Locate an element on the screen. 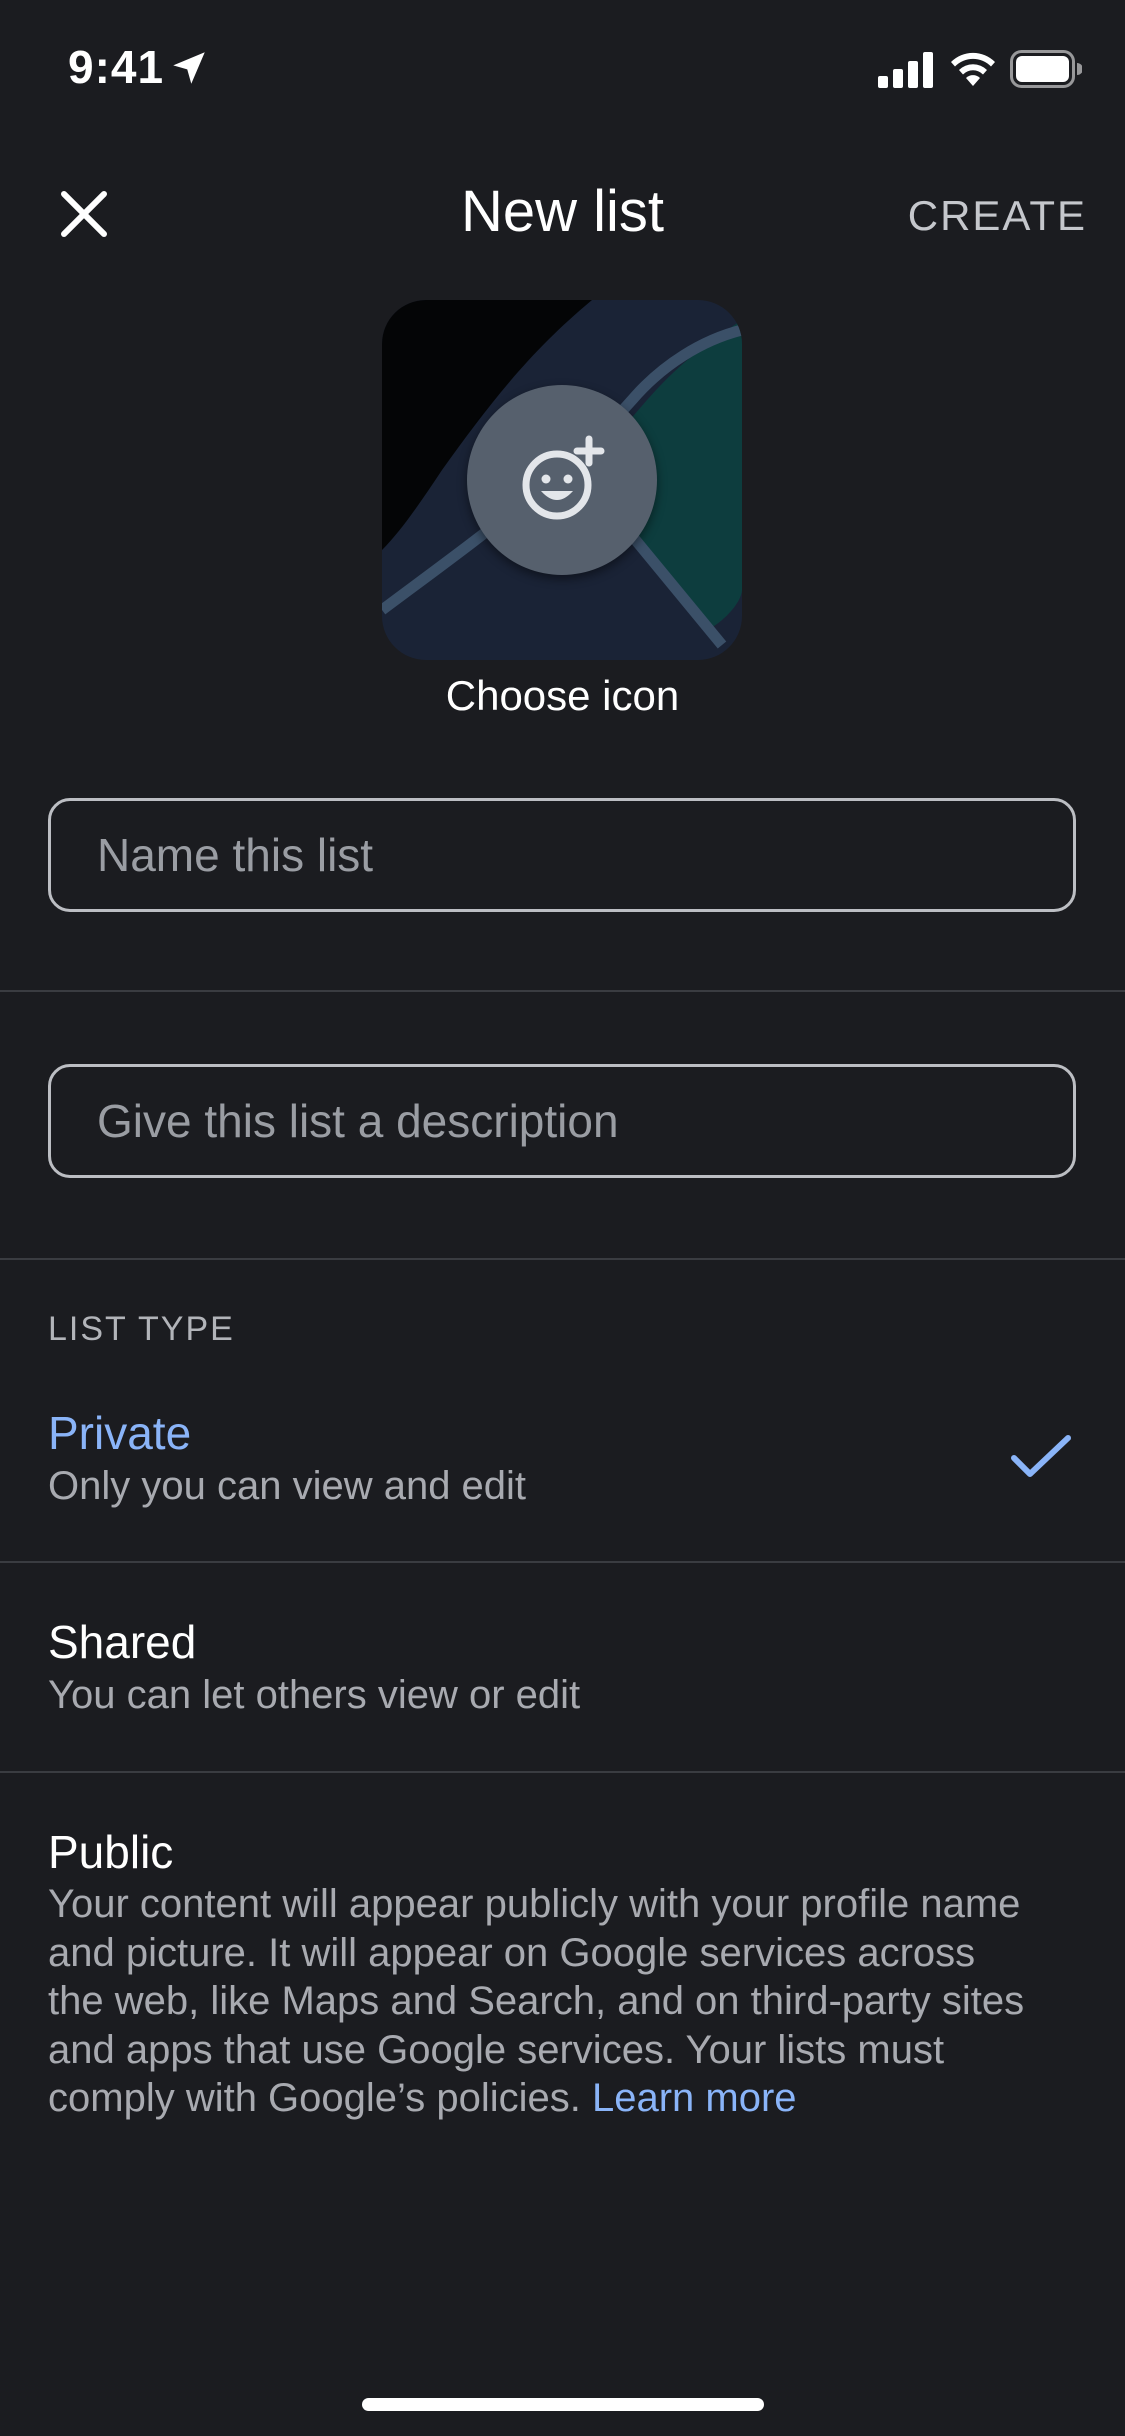  list-type-option-private: Private Only you can view and edit is located at coordinates (562, 1470).